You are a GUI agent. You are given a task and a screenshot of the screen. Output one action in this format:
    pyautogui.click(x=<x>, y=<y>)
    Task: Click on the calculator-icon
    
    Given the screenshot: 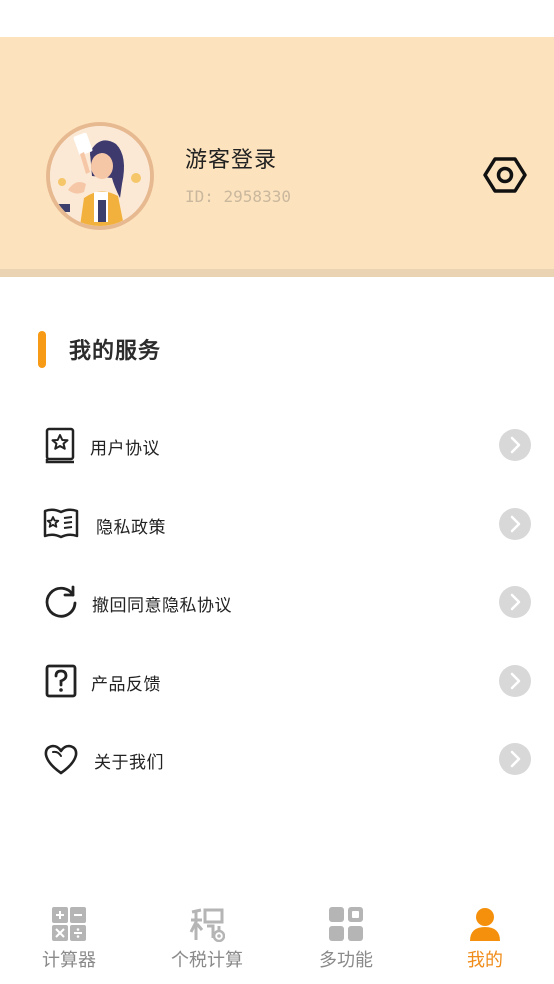 What is the action you would take?
    pyautogui.click(x=69, y=924)
    